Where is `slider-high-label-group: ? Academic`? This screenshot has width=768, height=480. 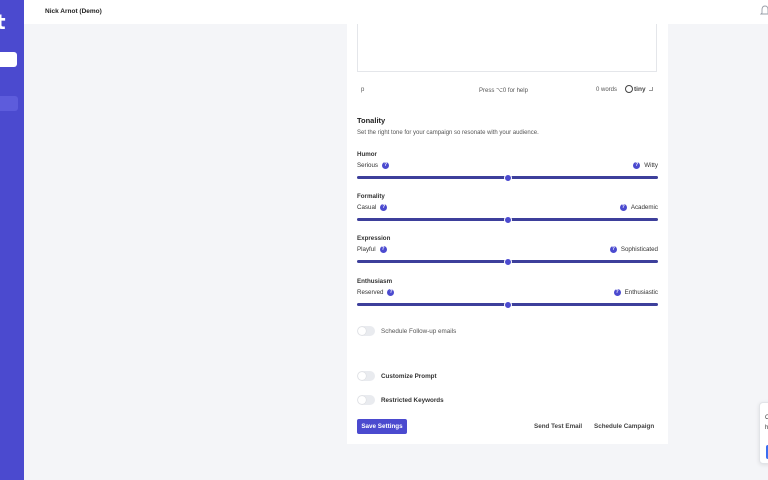
slider-high-label-group: ? Academic is located at coordinates (638, 207).